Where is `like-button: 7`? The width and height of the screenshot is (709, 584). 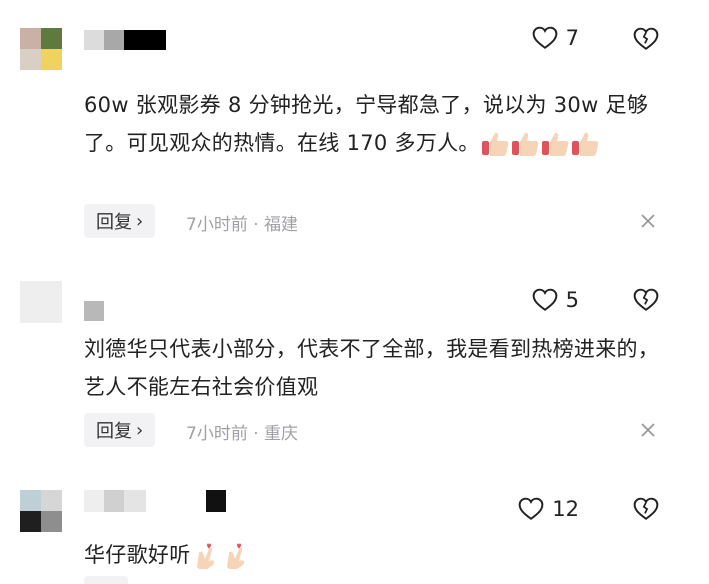
like-button: 7 is located at coordinates (555, 38).